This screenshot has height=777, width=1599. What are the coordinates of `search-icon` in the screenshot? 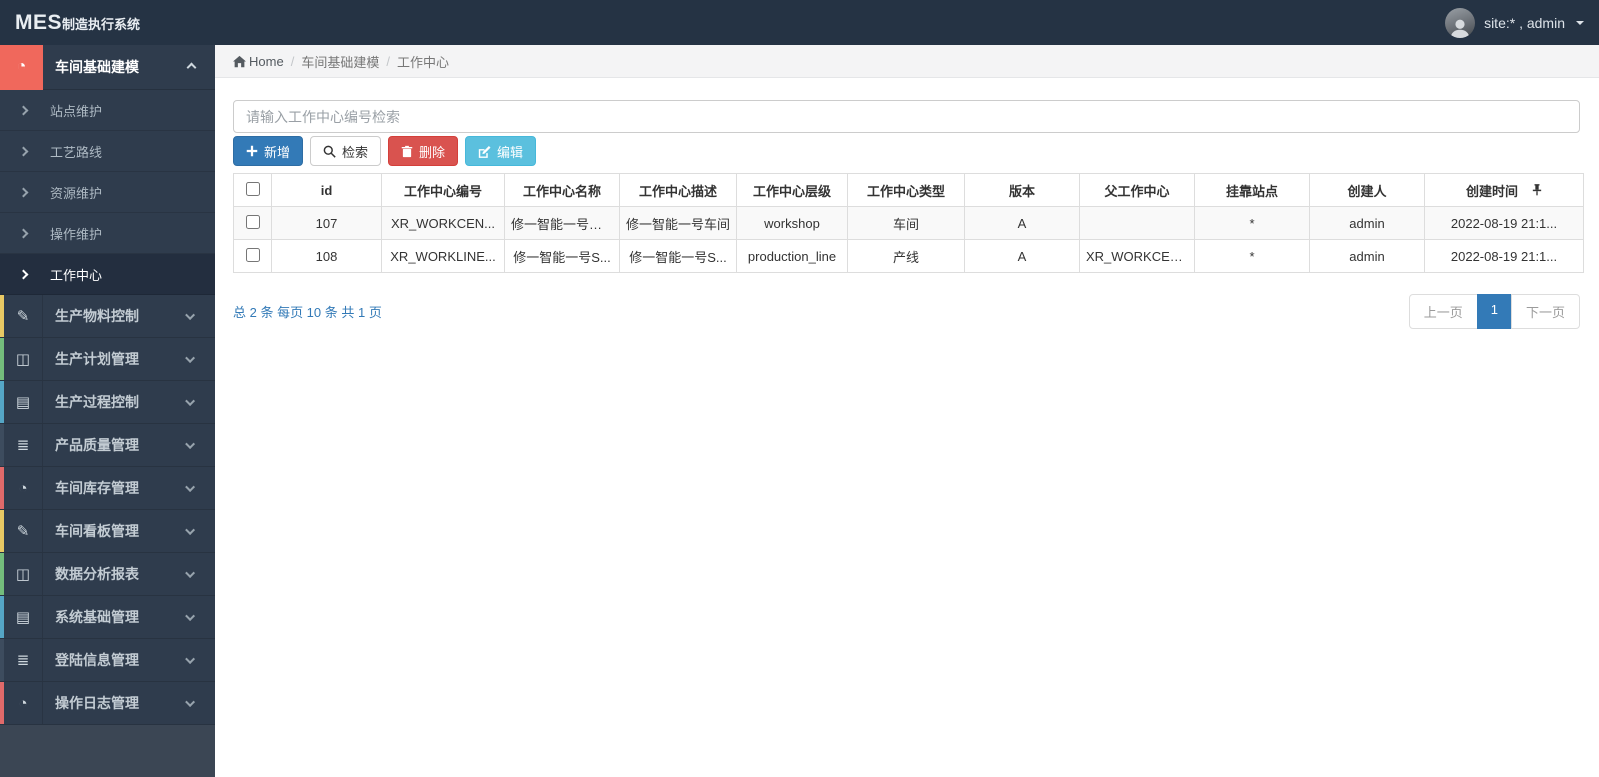 It's located at (329, 151).